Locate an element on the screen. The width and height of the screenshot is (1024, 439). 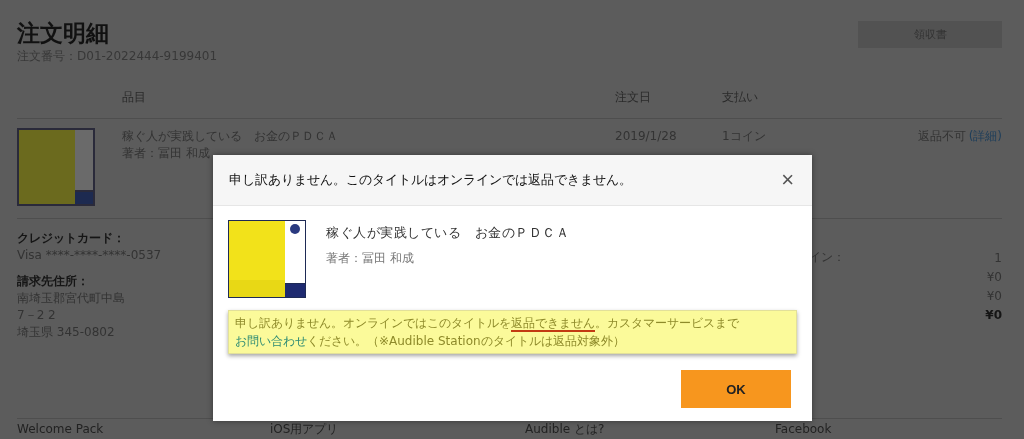
page-title: 注文明細 is located at coordinates (63, 33).